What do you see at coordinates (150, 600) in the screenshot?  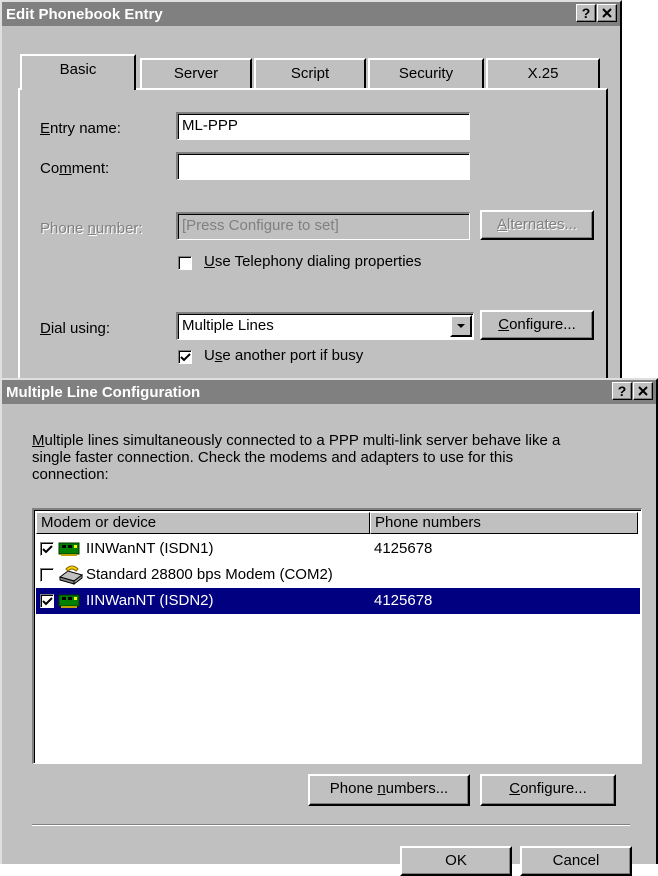 I see `device-name: IINWanNT (ISDN2)` at bounding box center [150, 600].